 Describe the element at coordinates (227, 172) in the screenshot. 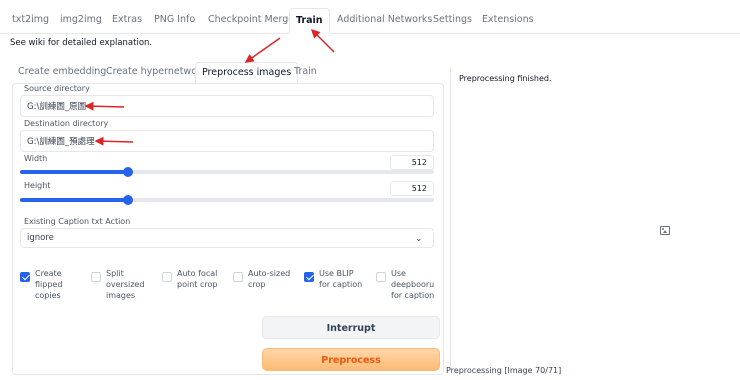

I see `width-slider` at that location.